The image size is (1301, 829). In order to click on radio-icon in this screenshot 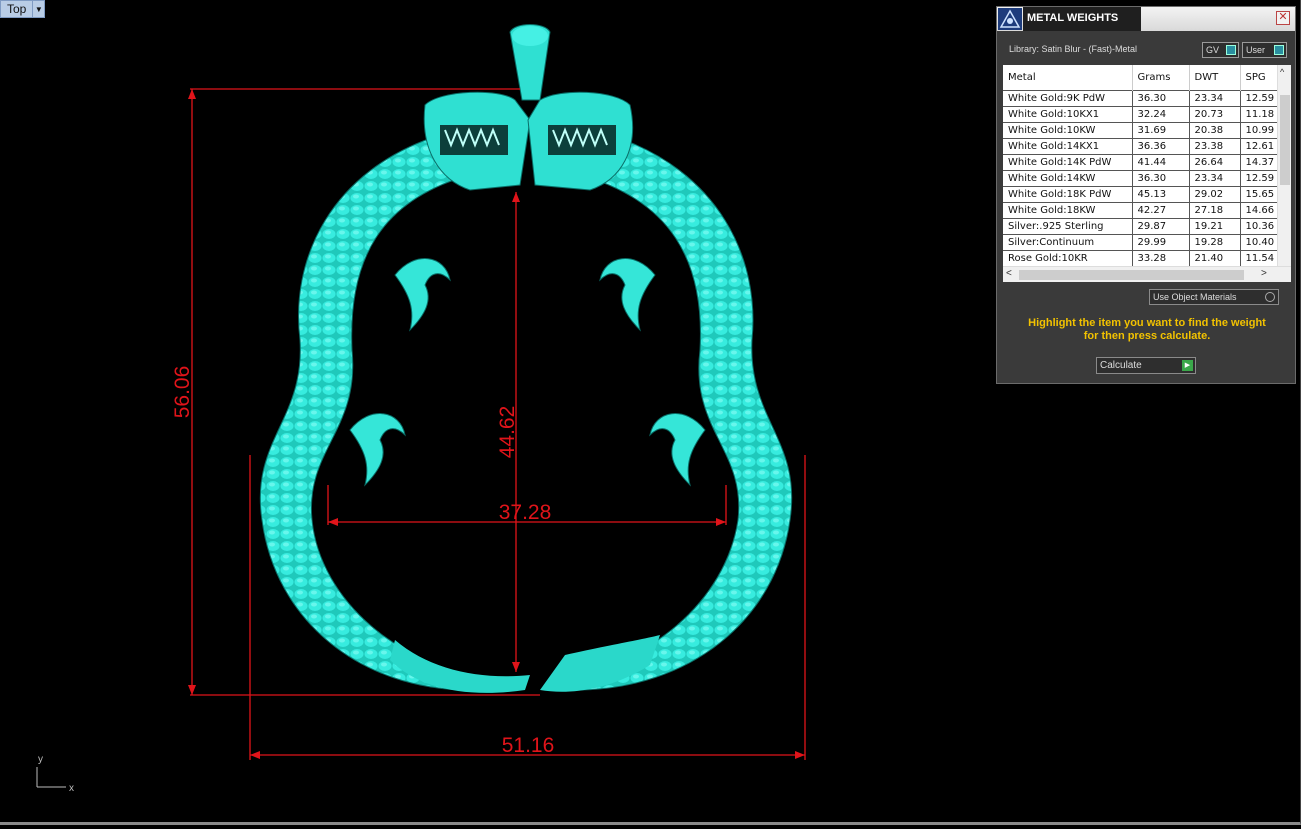, I will do `click(1270, 297)`.